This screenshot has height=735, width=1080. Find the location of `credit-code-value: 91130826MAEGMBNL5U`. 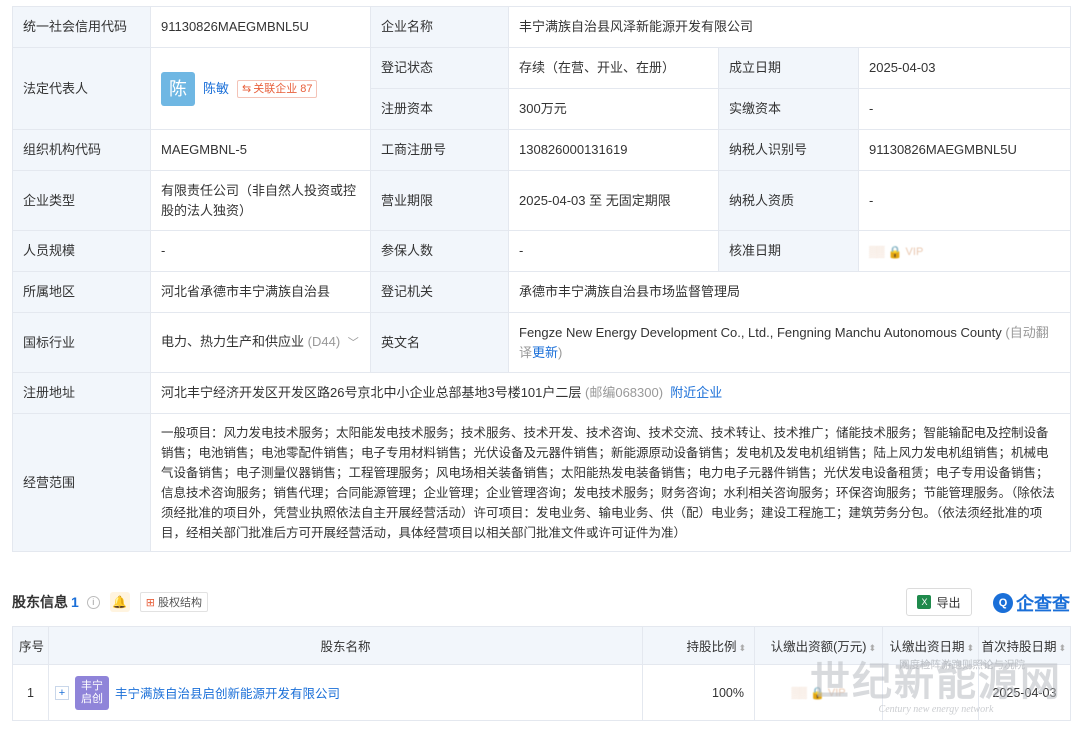

credit-code-value: 91130826MAEGMBNL5U is located at coordinates (260, 27).